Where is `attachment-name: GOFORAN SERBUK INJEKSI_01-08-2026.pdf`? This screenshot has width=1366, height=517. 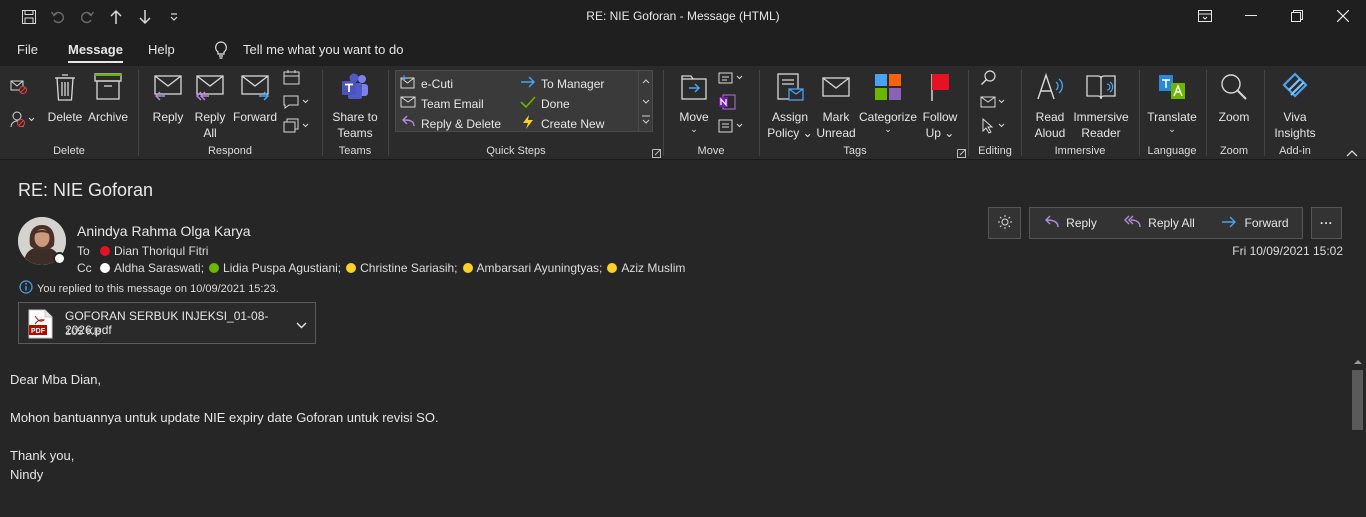 attachment-name: GOFORAN SERBUK INJEKSI_01-08-2026.pdf is located at coordinates (167, 323).